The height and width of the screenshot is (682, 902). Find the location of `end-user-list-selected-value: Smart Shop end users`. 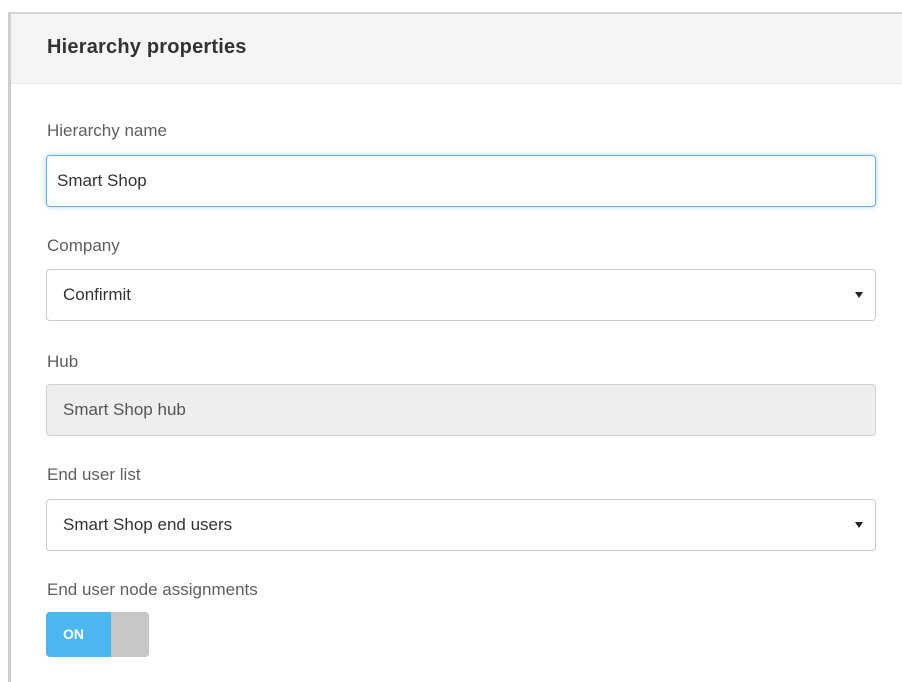

end-user-list-selected-value: Smart Shop end users is located at coordinates (148, 524).